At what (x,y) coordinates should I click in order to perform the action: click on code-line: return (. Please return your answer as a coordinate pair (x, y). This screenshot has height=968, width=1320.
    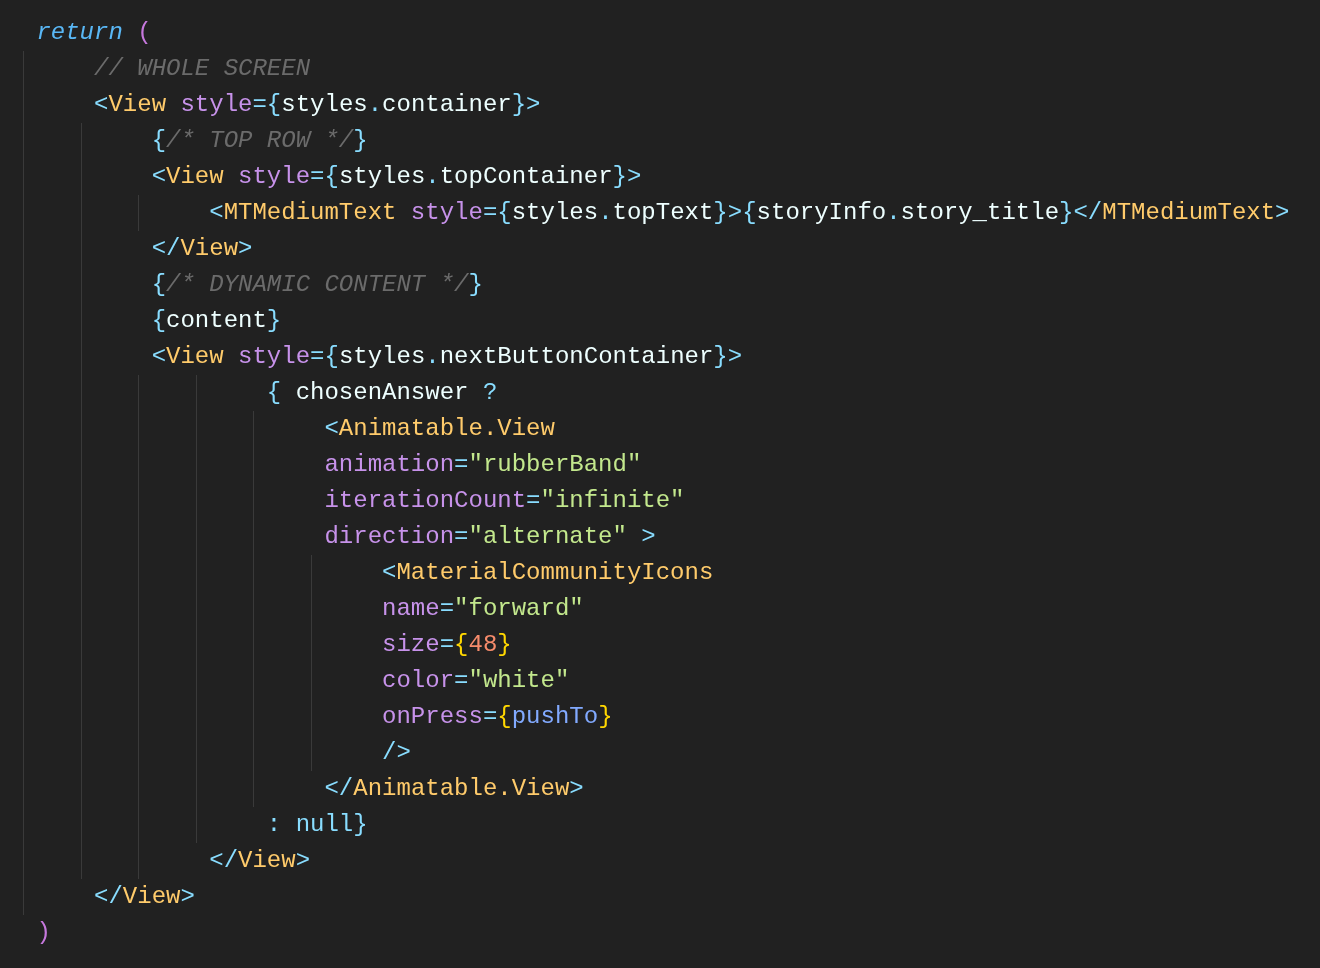
    Looking at the image, I should click on (94, 32).